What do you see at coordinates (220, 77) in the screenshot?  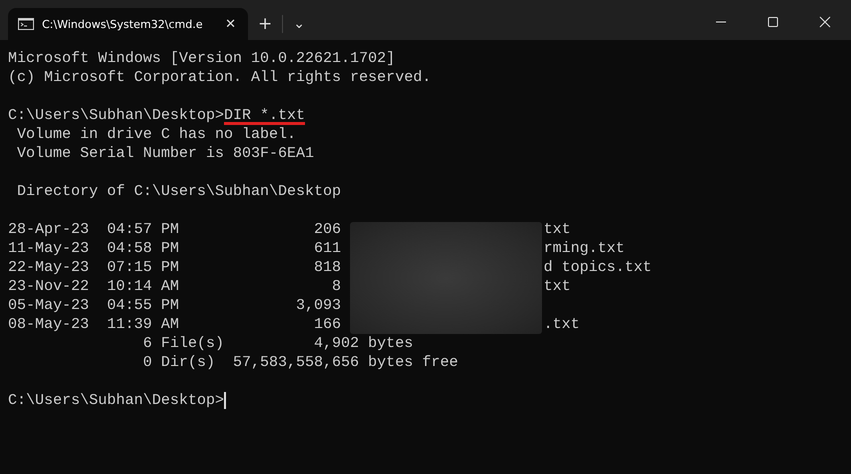 I see `console-text: (c) Microsoft Corporation. All rights reserved.` at bounding box center [220, 77].